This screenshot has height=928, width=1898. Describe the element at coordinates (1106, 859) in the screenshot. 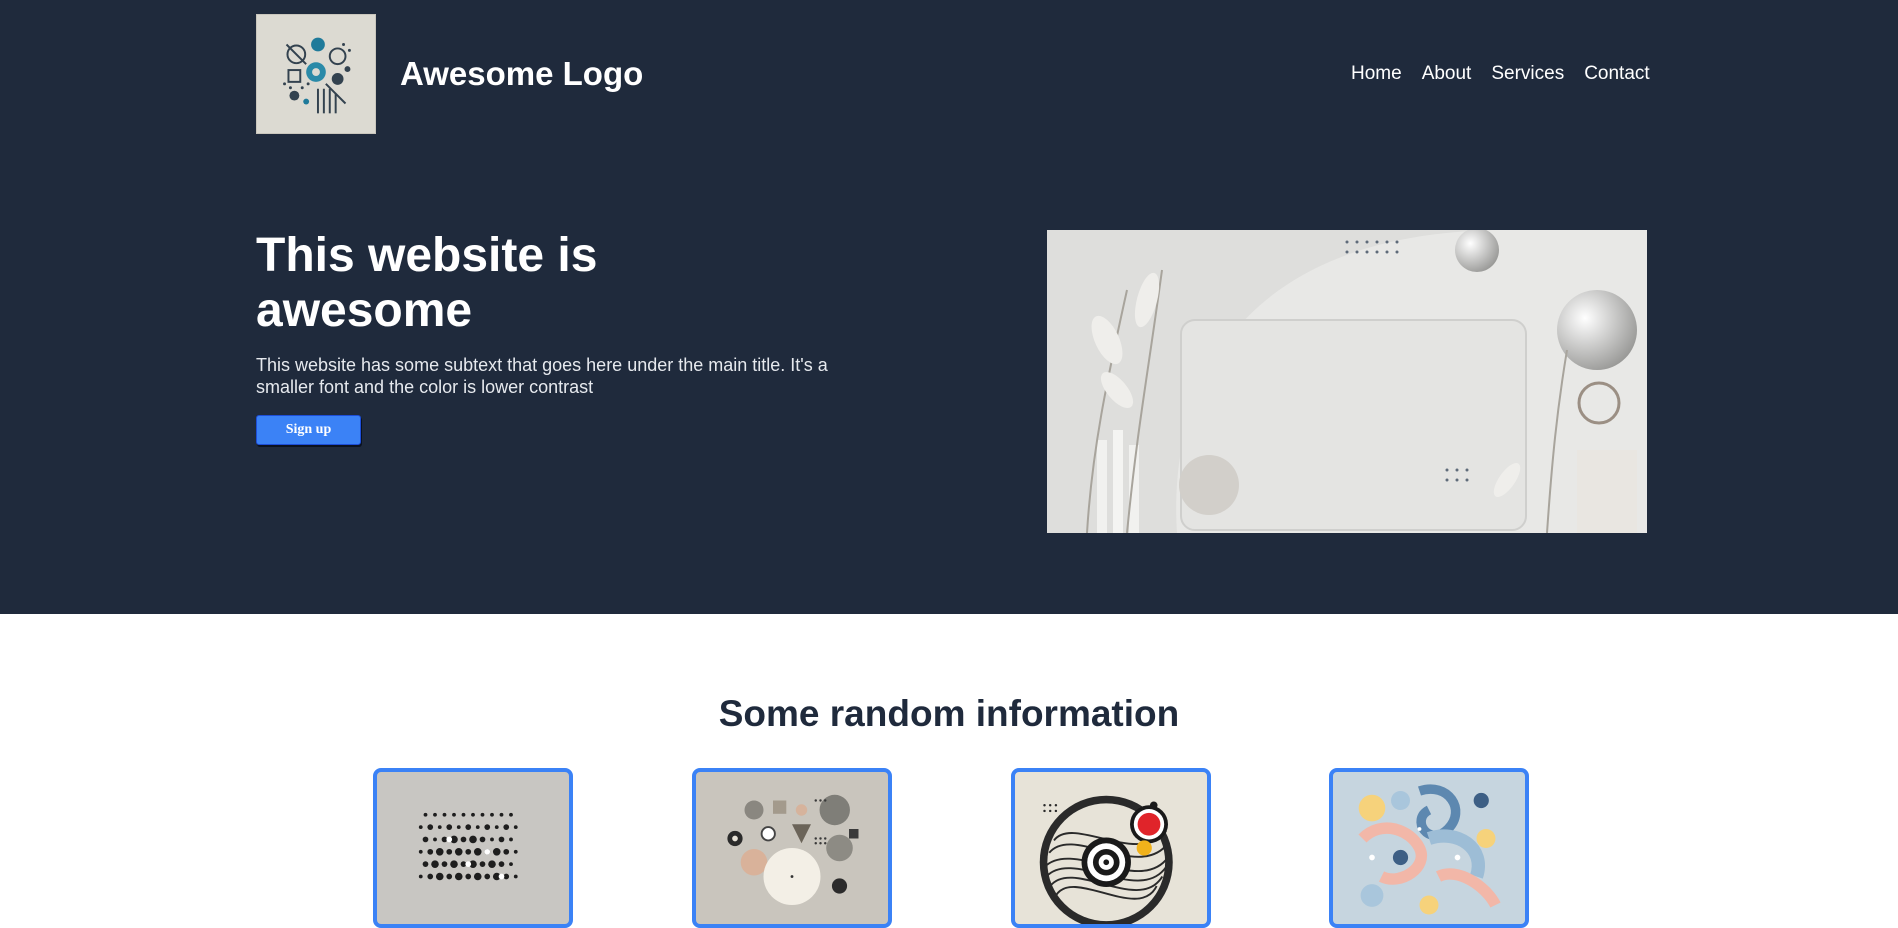

I see `concentric-circles-art` at that location.